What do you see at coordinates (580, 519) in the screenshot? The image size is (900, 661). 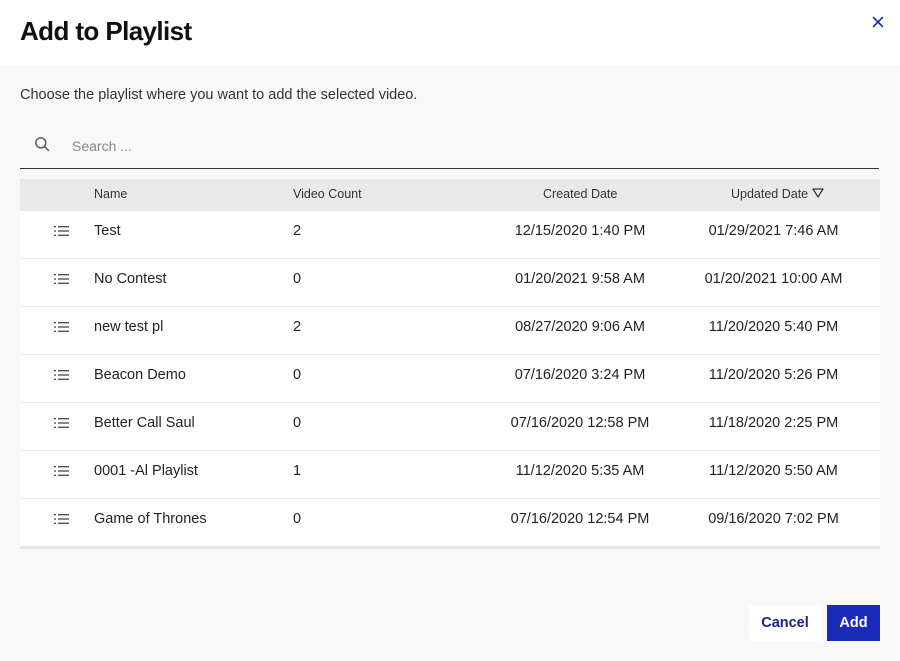 I see `playlist-created-date: 07/16/2020 12:54 PM` at bounding box center [580, 519].